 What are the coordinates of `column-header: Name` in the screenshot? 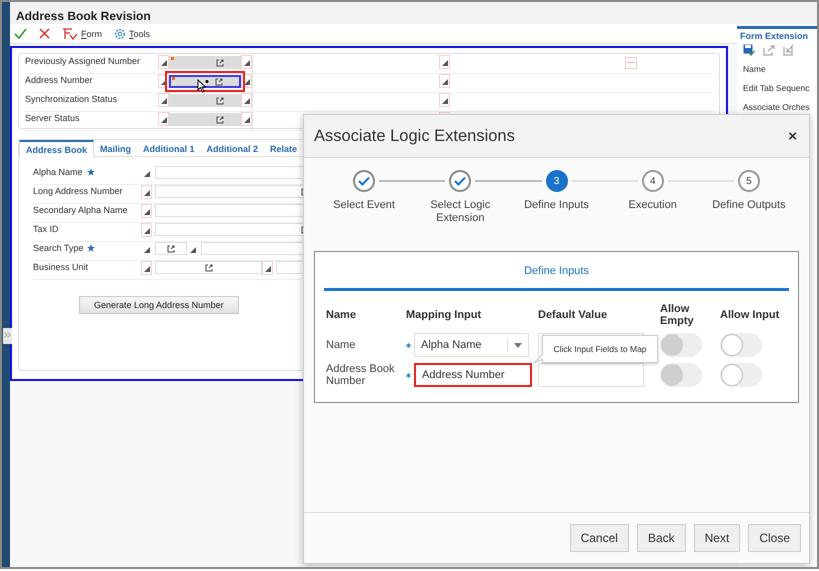 It's located at (341, 315).